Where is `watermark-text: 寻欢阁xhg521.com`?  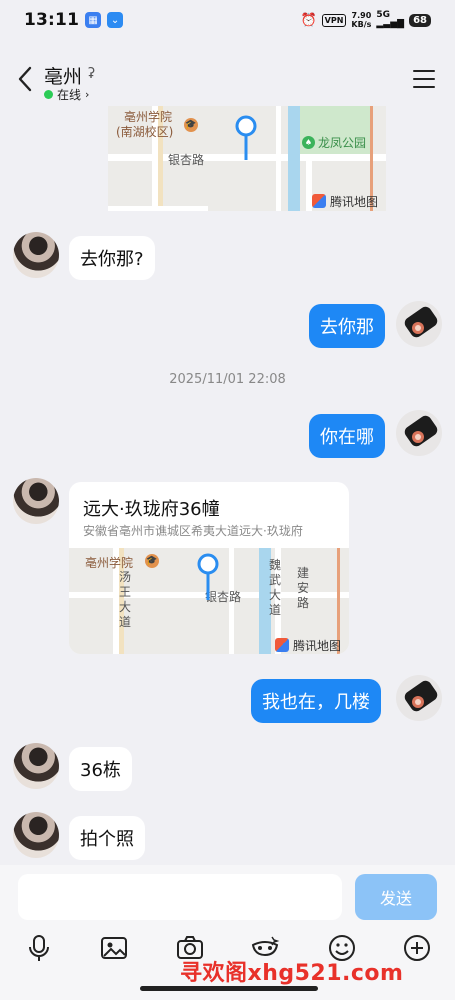
watermark-text: 寻欢阁xhg521.com is located at coordinates (292, 973).